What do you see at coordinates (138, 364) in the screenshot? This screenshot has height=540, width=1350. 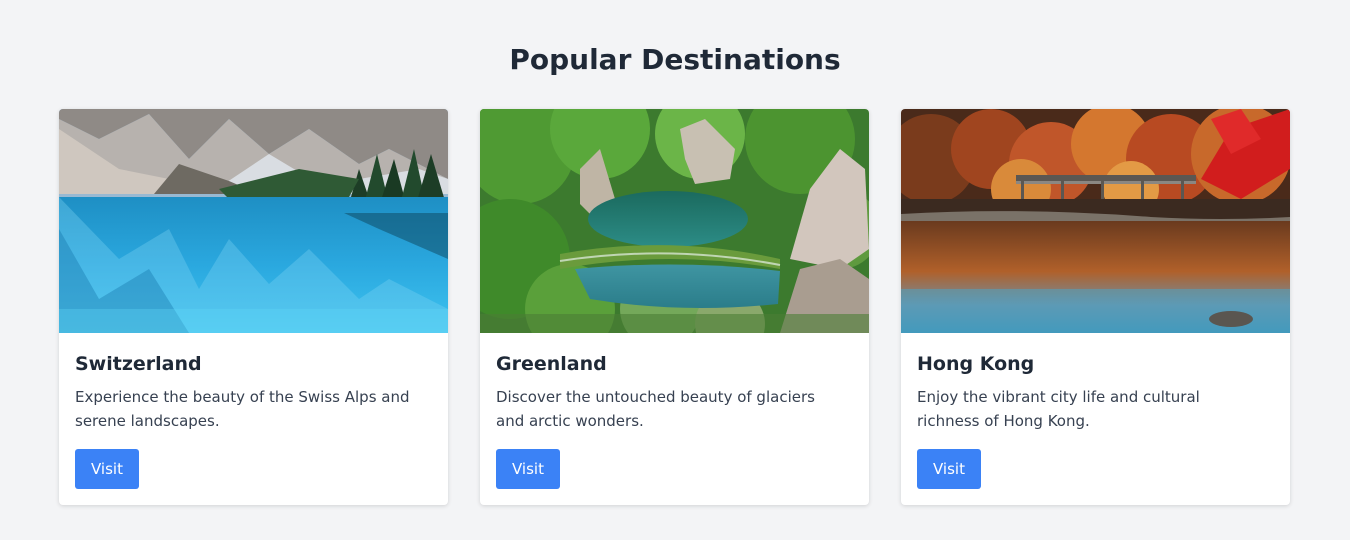 I see `destination-name: Switzerland` at bounding box center [138, 364].